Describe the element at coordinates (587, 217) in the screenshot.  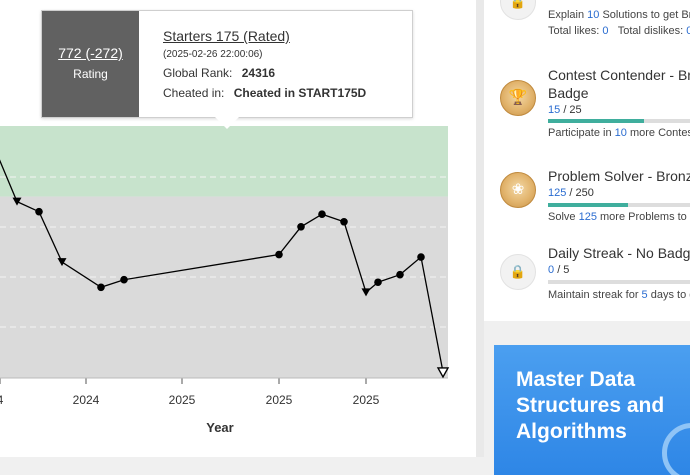
I see `desc-number: 125` at that location.